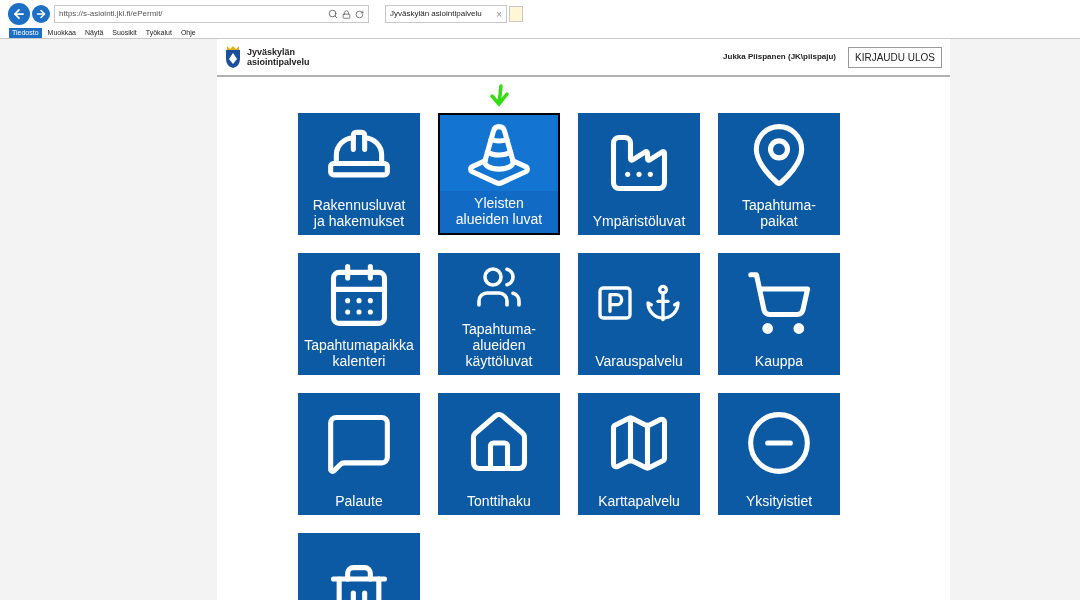 The width and height of the screenshot is (1080, 600). Describe the element at coordinates (639, 361) in the screenshot. I see `tile-label: Varauspalvelu` at that location.